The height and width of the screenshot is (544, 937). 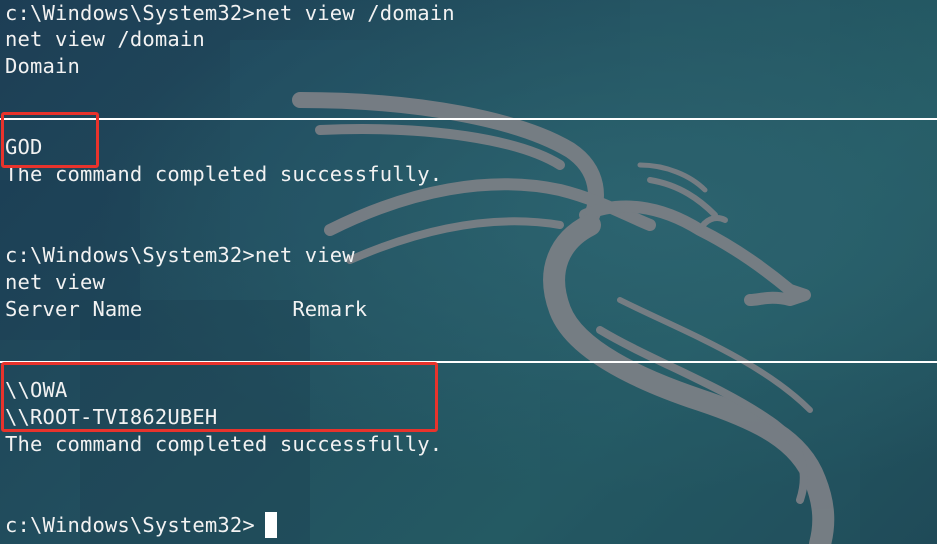 I want to click on echoed-command-line: net view /domain, so click(x=105, y=39).